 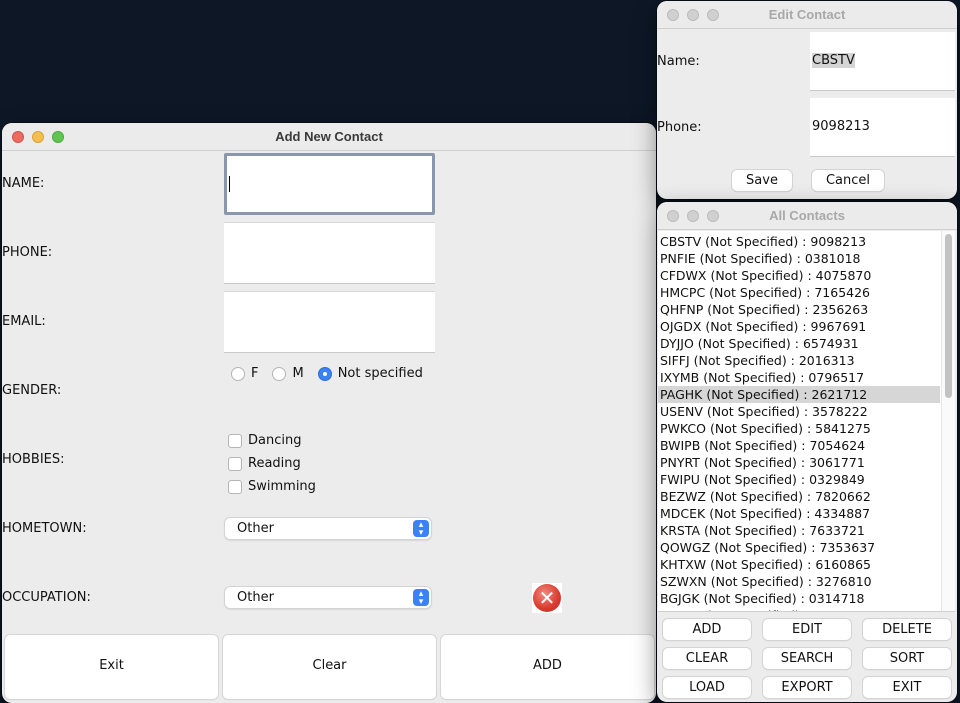 What do you see at coordinates (799, 428) in the screenshot?
I see `contact-list-item: PWKCO (Not Specified) : 5841275` at bounding box center [799, 428].